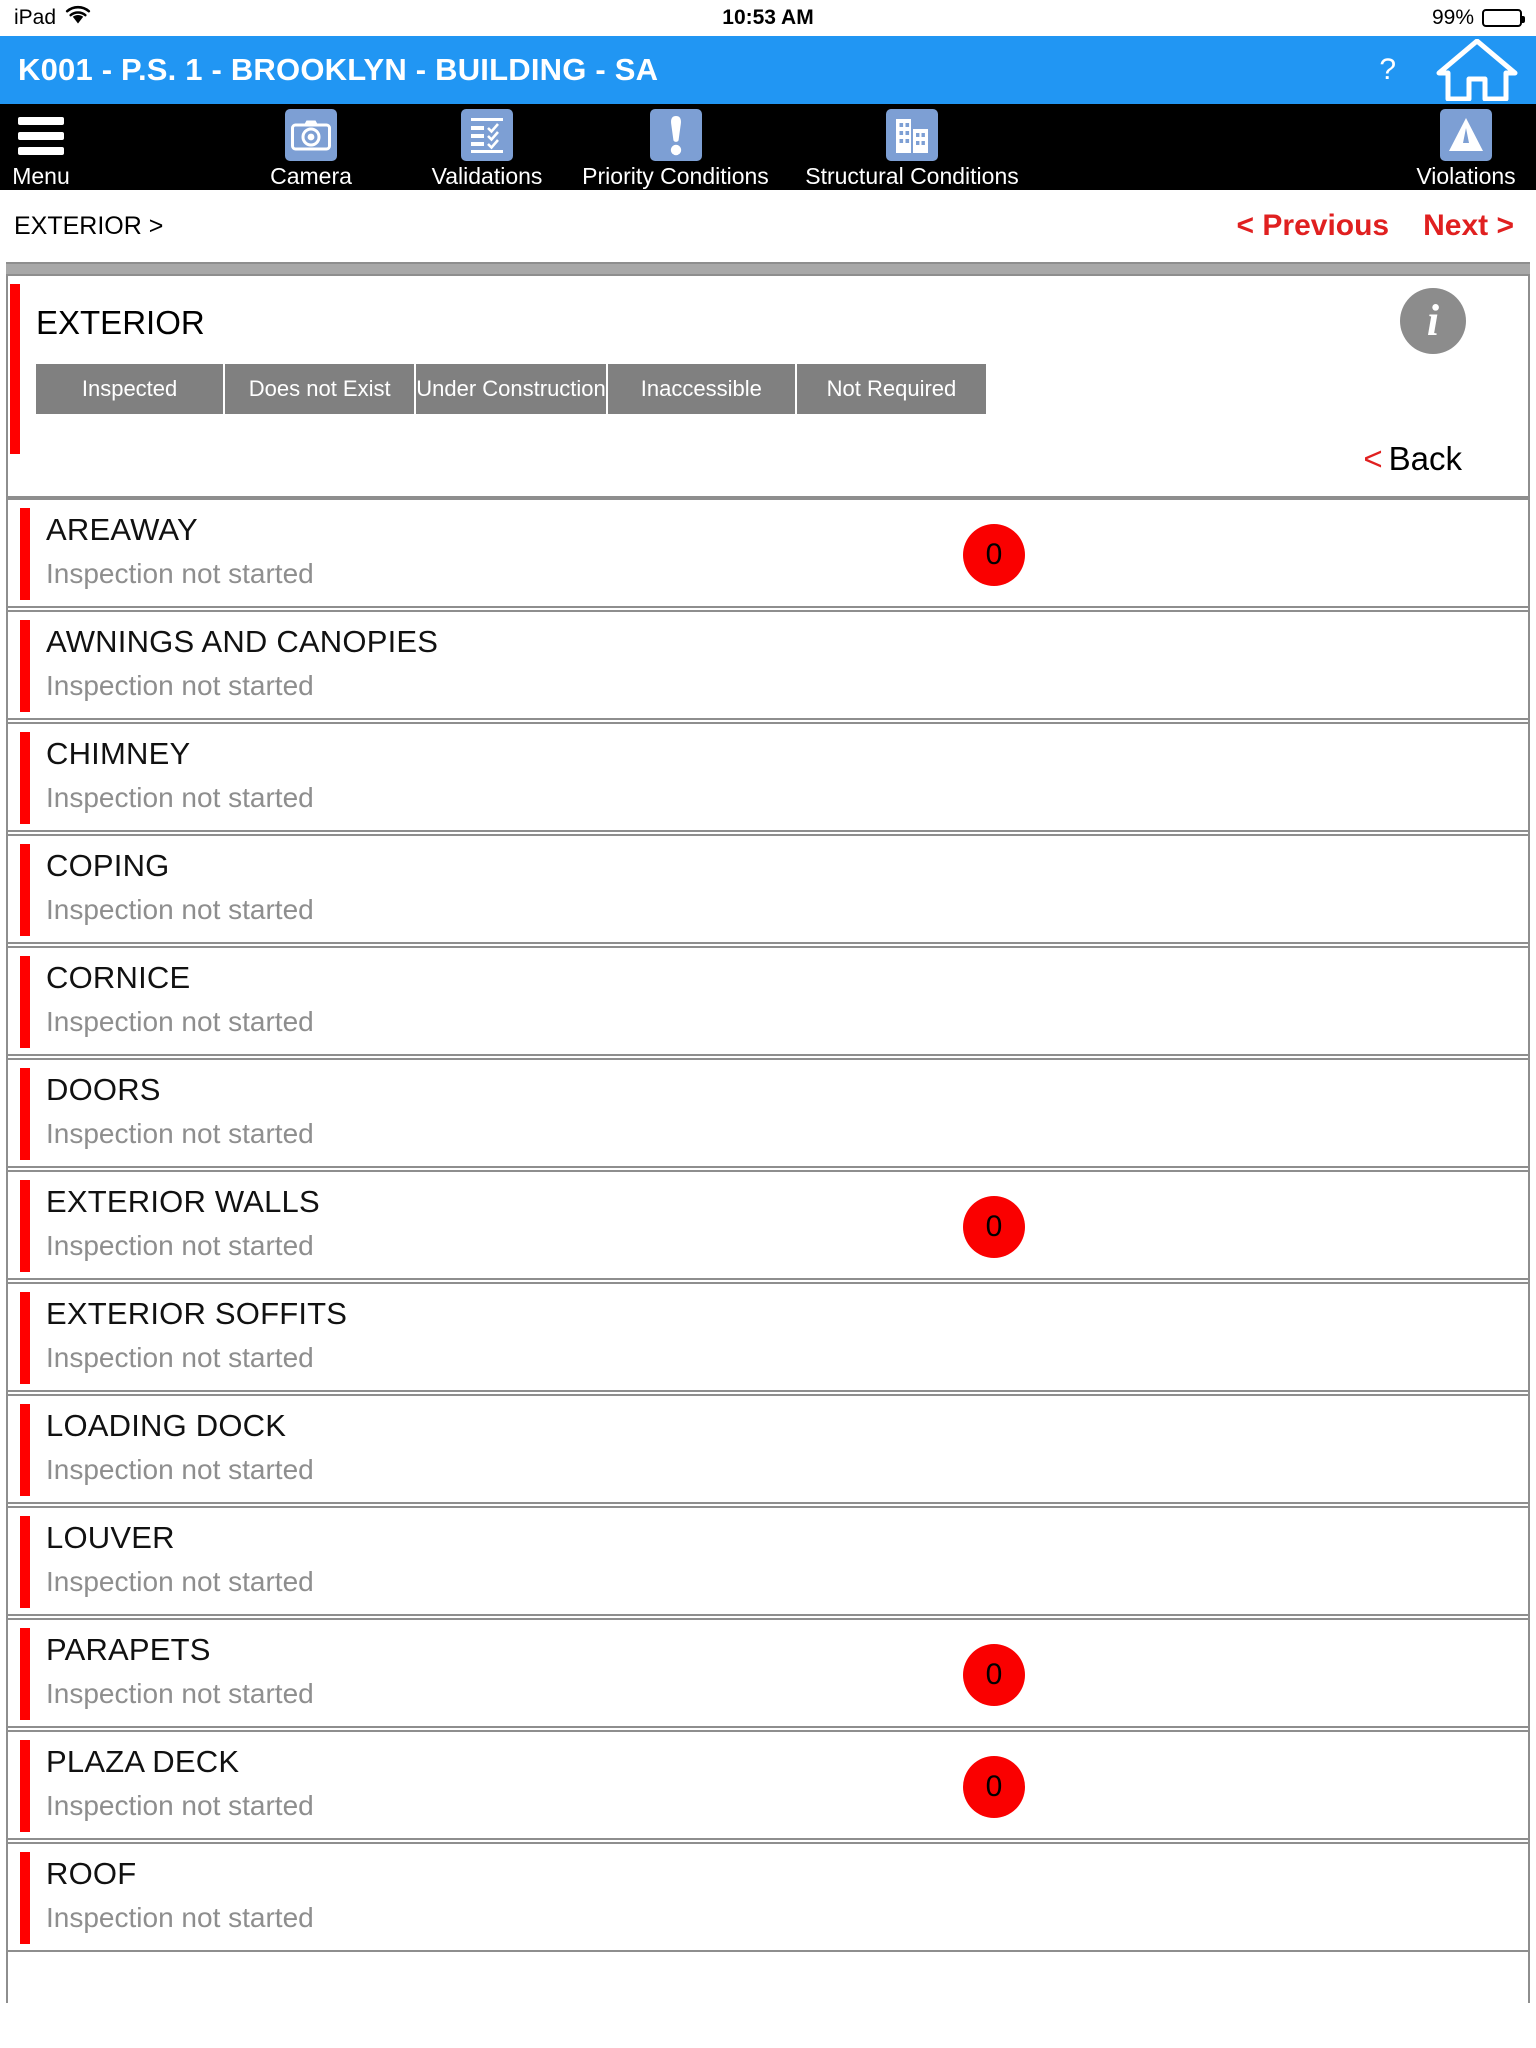 The height and width of the screenshot is (2048, 1536). I want to click on list-item: DOORS Inspection not started, so click(768, 1113).